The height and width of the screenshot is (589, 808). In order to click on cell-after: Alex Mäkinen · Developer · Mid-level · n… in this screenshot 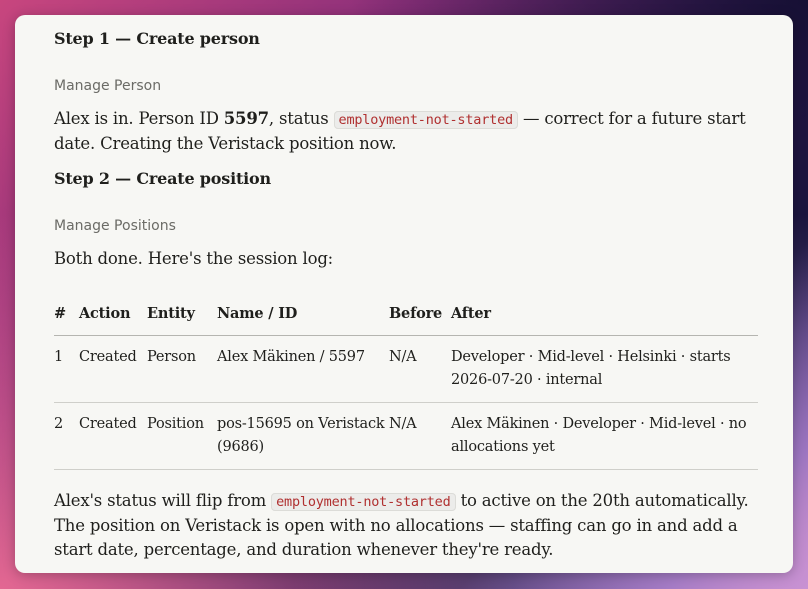, I will do `click(604, 436)`.